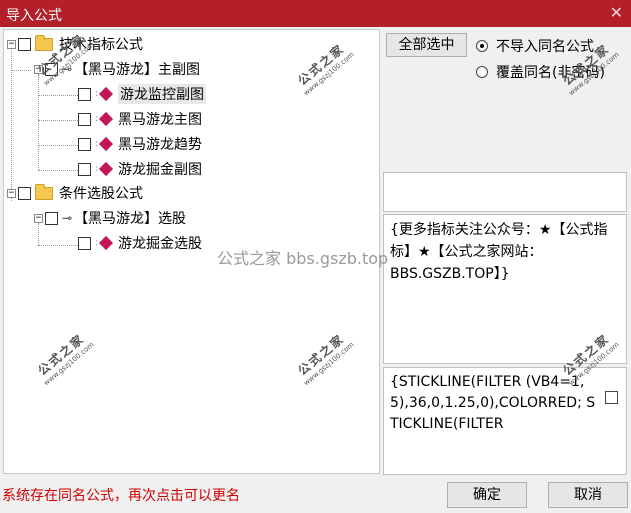 Image resolution: width=631 pixels, height=513 pixels. Describe the element at coordinates (487, 495) in the screenshot. I see `ok-button: 确定` at that location.